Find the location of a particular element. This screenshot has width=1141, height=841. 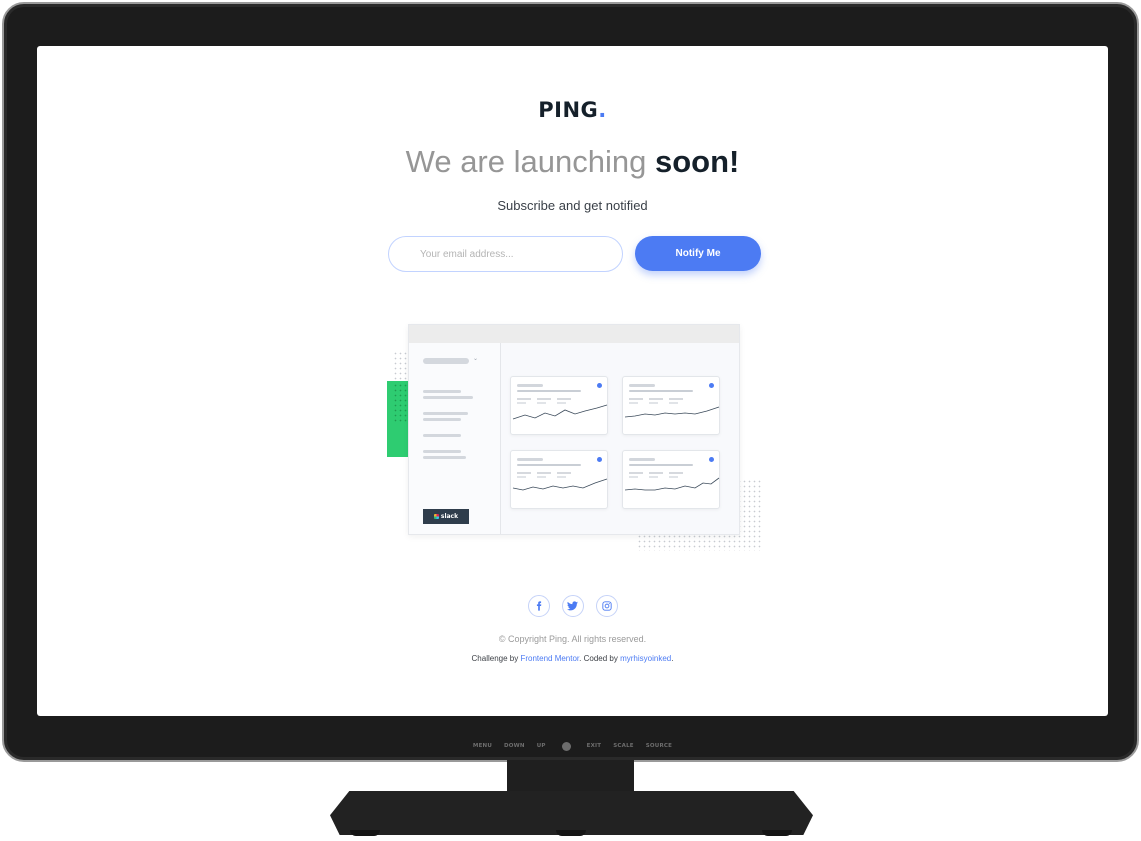

dashboard-sidebar: ⌄ slack is located at coordinates (455, 429).